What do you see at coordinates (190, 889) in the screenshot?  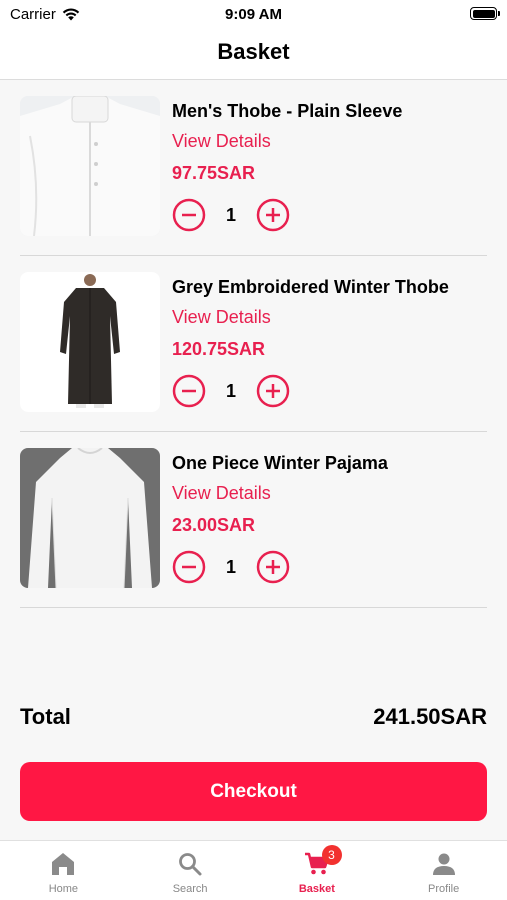 I see `tab-search-label: Search` at bounding box center [190, 889].